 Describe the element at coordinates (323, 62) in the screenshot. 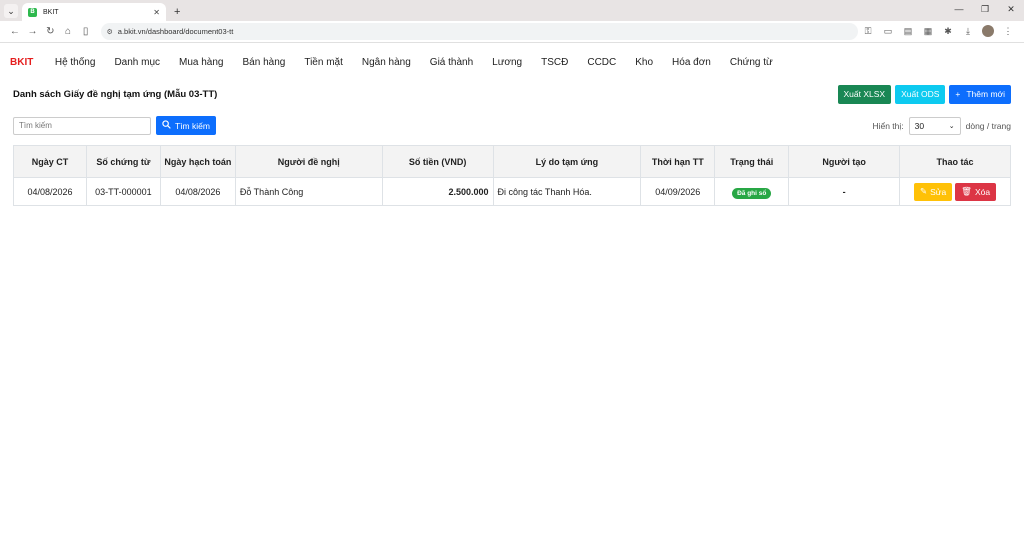

I see `nav-item-tien-mat: Tiền mặt` at that location.